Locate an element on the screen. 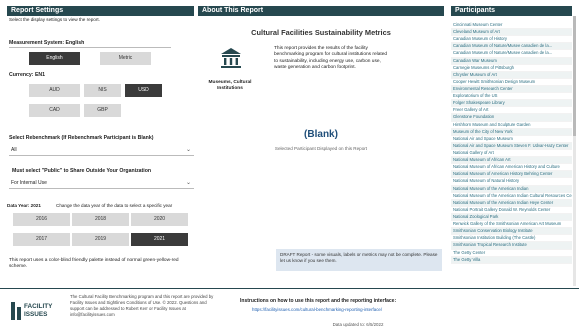 The image size is (579, 336). participant-list-item: The Getty Villa is located at coordinates (511, 260).